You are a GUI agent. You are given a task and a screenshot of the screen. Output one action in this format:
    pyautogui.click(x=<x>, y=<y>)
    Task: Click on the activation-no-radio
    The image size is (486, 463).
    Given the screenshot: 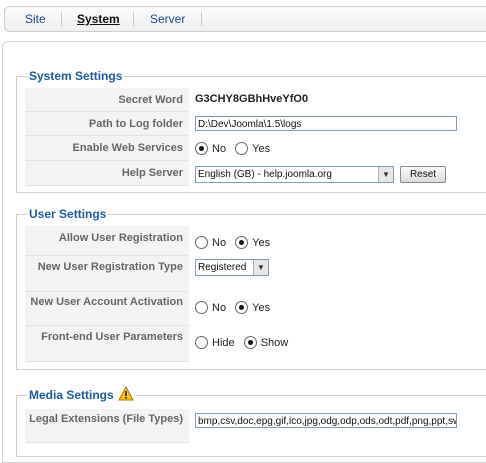 What is the action you would take?
    pyautogui.click(x=201, y=307)
    